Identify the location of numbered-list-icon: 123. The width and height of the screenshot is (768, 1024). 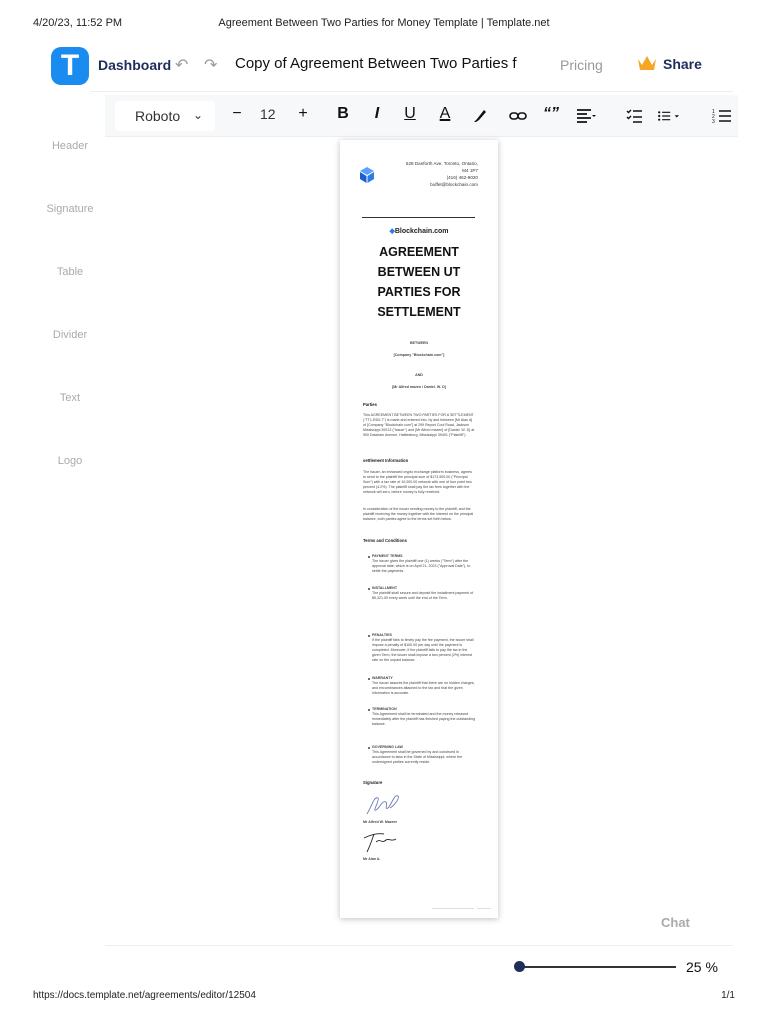
(722, 116).